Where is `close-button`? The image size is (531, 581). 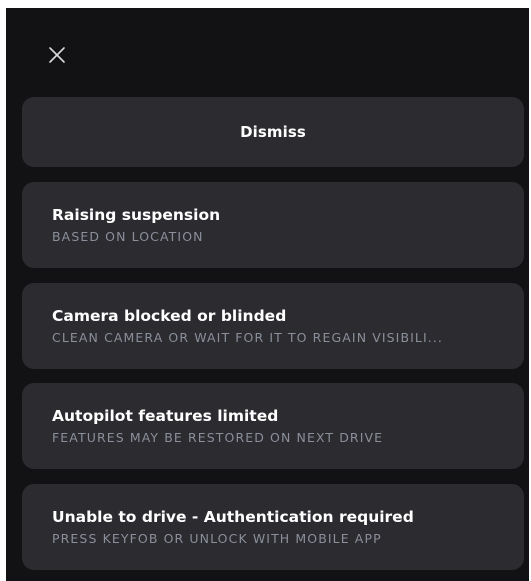 close-button is located at coordinates (57, 55).